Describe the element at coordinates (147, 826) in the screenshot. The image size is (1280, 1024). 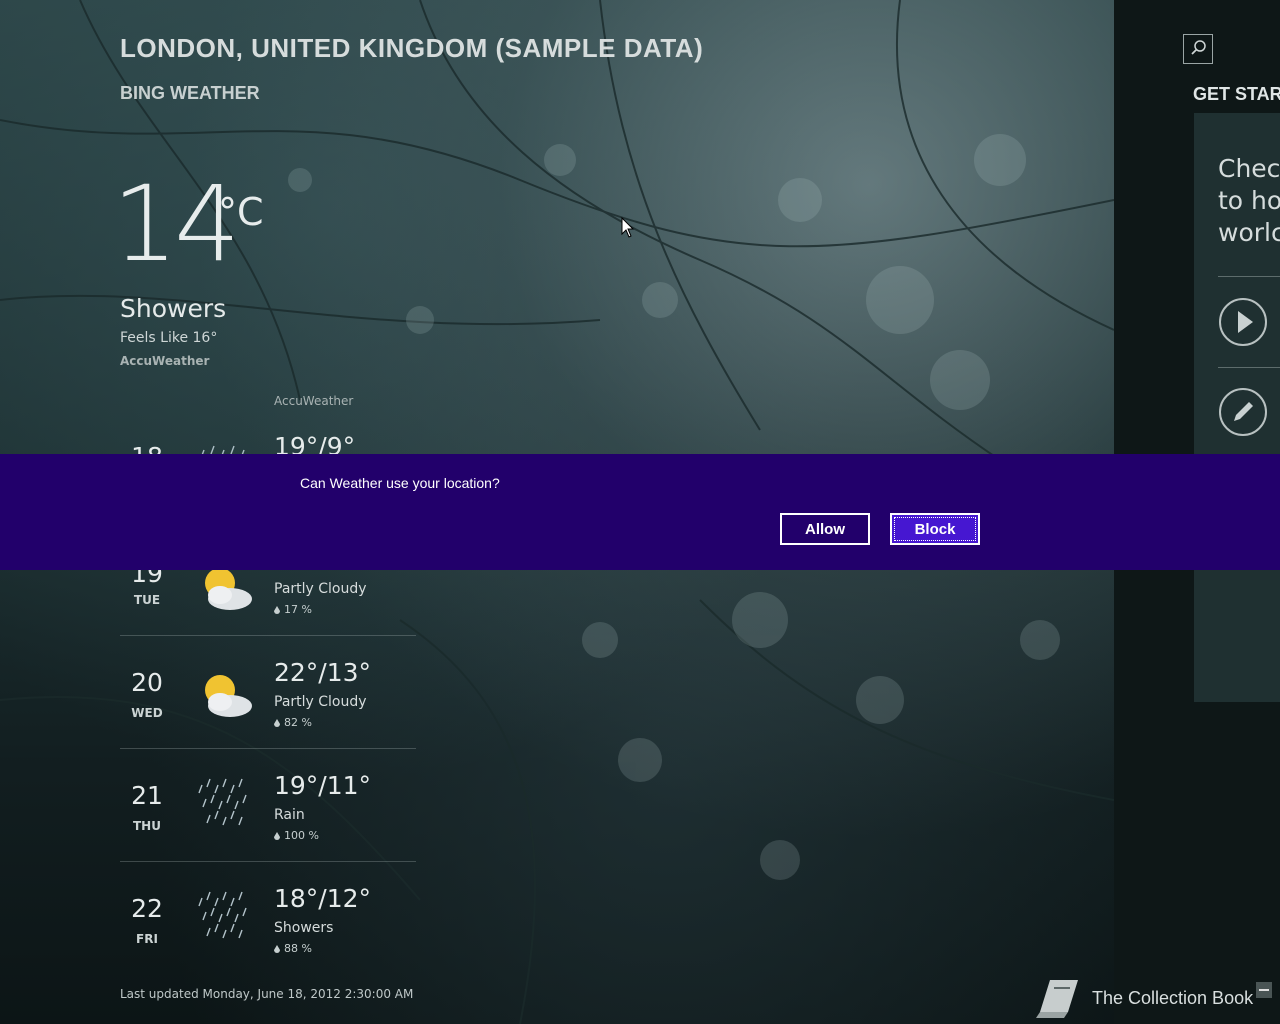
I see `forecast-weekday: THU` at that location.